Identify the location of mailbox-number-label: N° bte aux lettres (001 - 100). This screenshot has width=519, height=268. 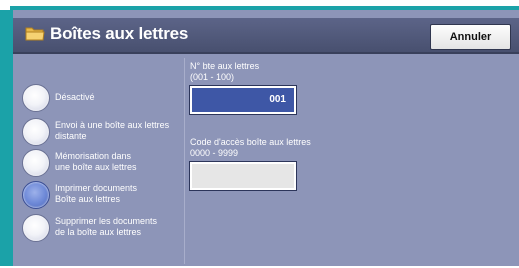
(225, 71).